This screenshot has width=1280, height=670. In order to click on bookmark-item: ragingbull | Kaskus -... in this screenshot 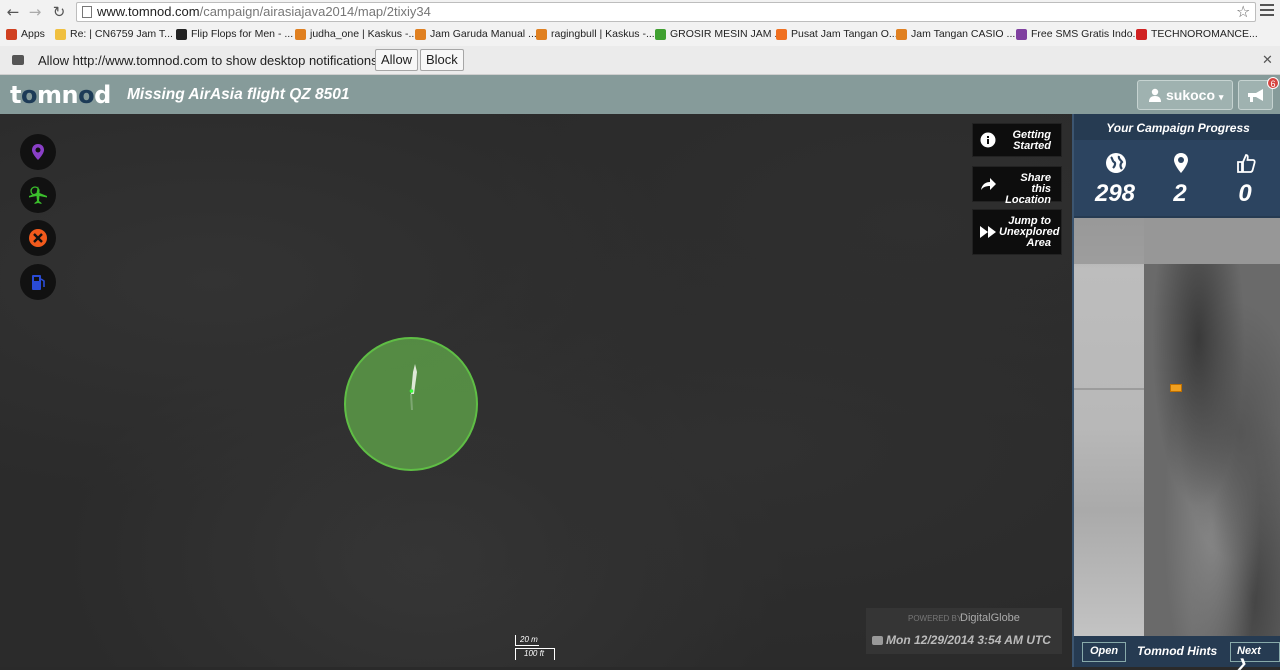, I will do `click(595, 34)`.